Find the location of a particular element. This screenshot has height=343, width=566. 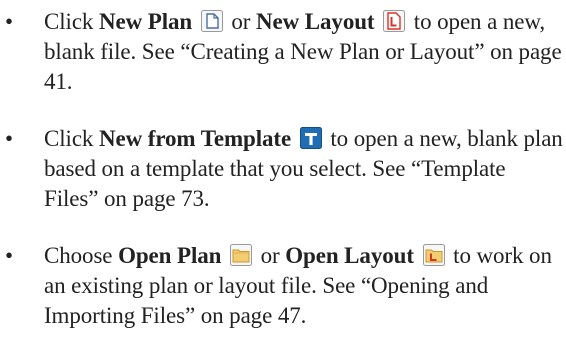

command-open-layout: Open Layout is located at coordinates (349, 255).